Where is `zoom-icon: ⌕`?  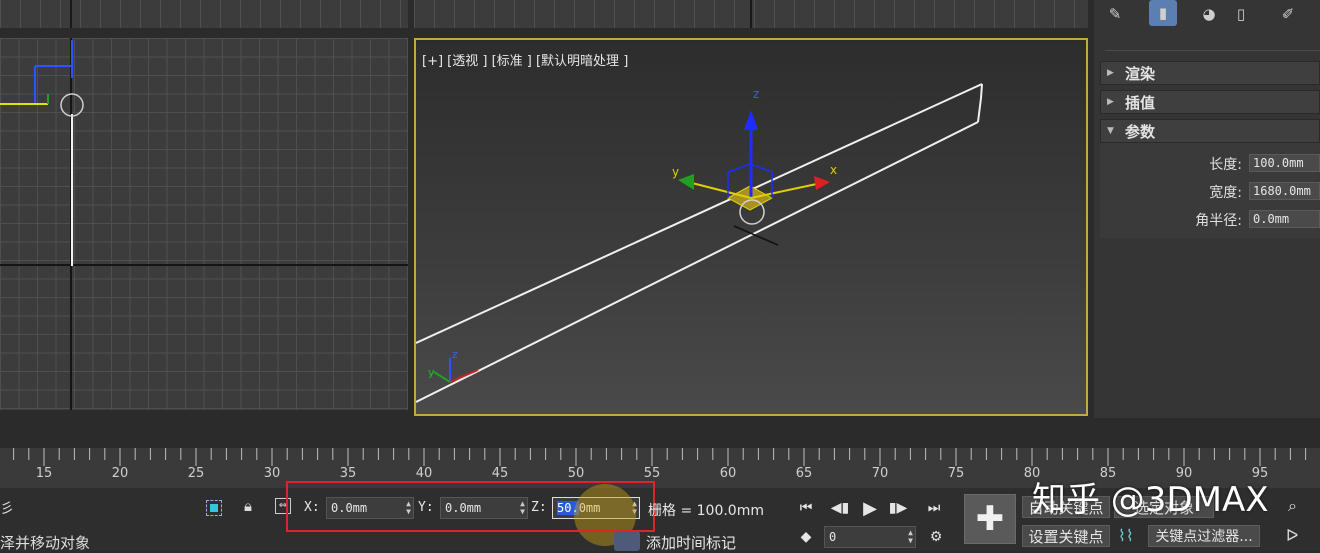 zoom-icon: ⌕ is located at coordinates (1292, 506).